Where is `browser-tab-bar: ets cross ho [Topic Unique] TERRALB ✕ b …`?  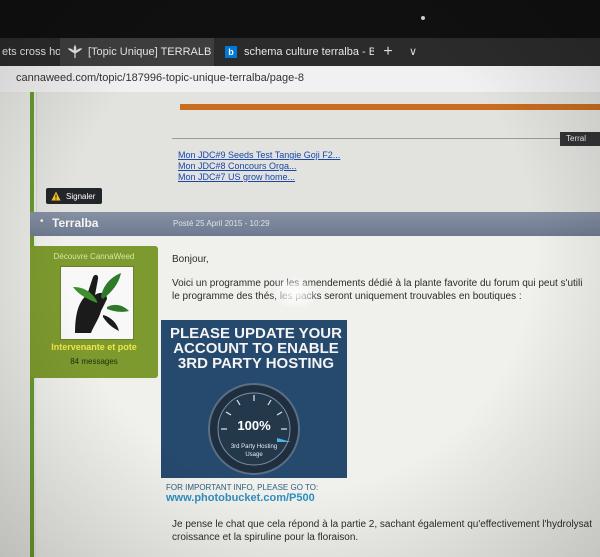
browser-tab-bar: ets cross ho [Topic Unique] TERRALB ✕ b … is located at coordinates (300, 52).